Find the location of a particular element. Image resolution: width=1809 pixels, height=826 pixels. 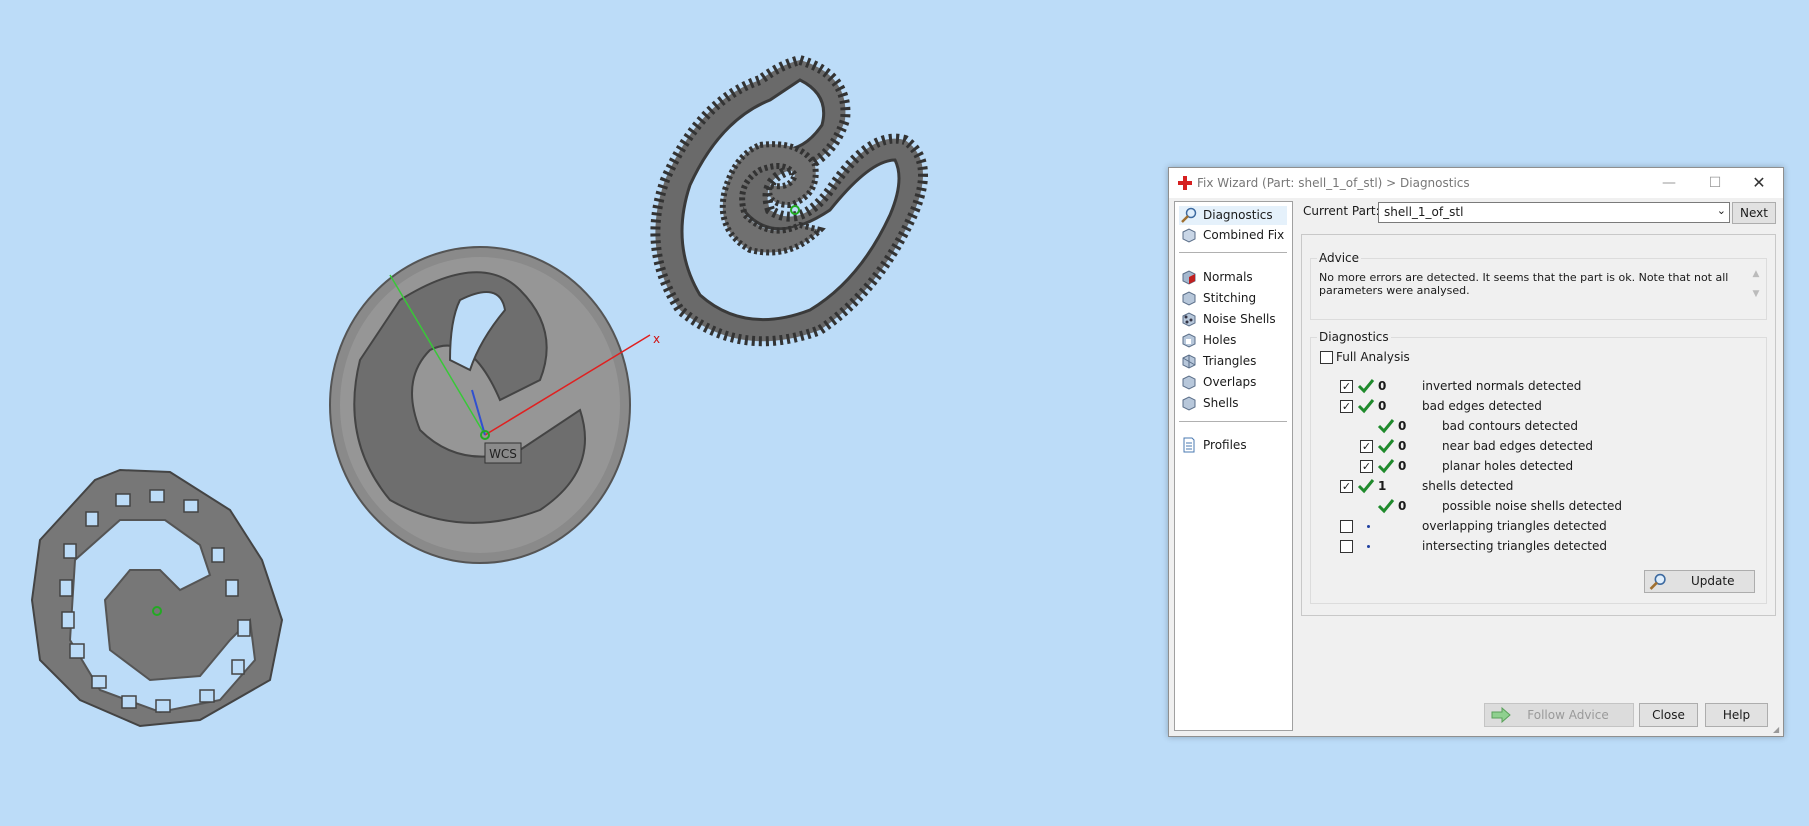

shells-label: shells detected is located at coordinates (1468, 486).